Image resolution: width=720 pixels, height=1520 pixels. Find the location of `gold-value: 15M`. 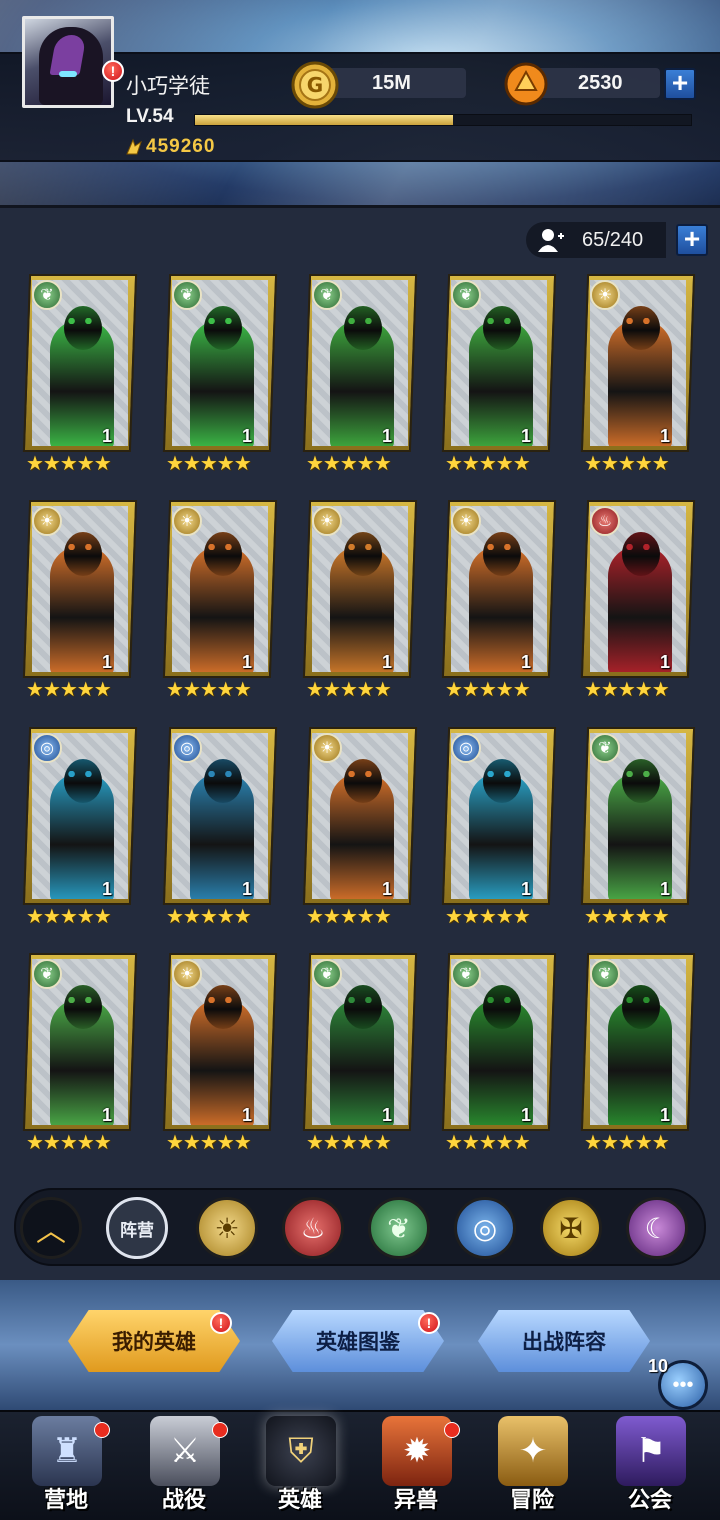

gold-value: 15M is located at coordinates (391, 83).